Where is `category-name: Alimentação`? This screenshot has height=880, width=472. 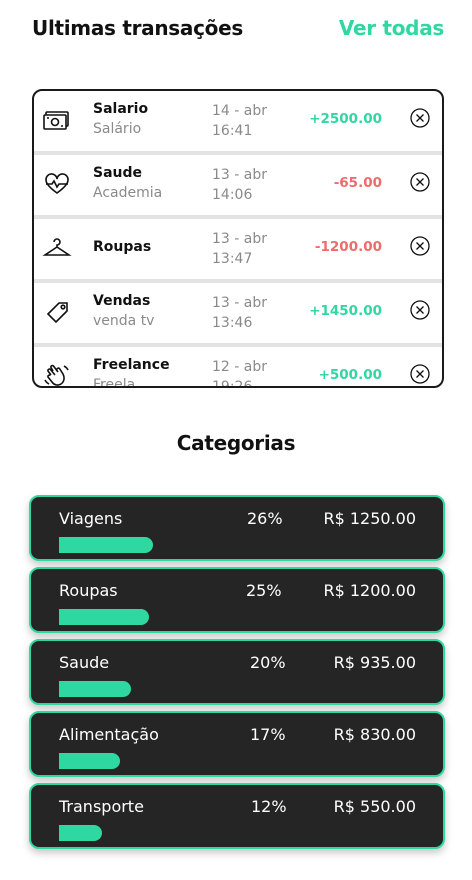 category-name: Alimentação is located at coordinates (109, 734).